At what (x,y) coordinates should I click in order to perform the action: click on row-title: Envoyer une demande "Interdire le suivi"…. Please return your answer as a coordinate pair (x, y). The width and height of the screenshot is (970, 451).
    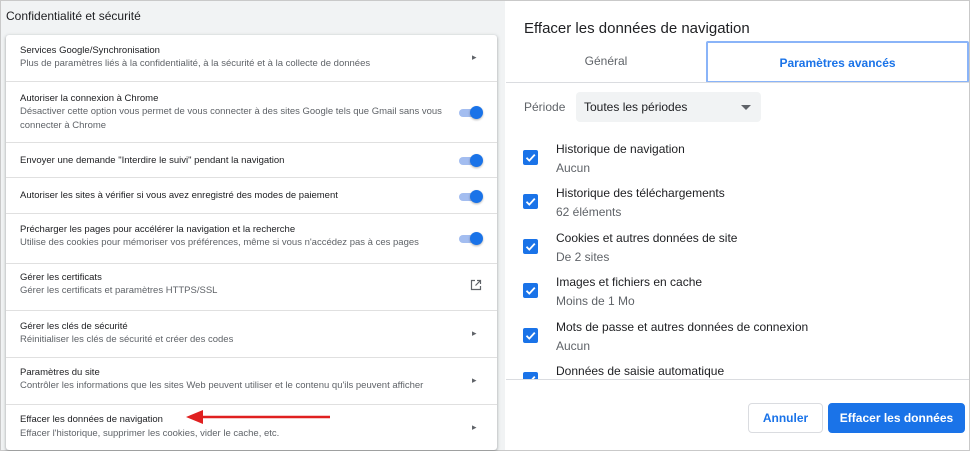
    Looking at the image, I should click on (152, 160).